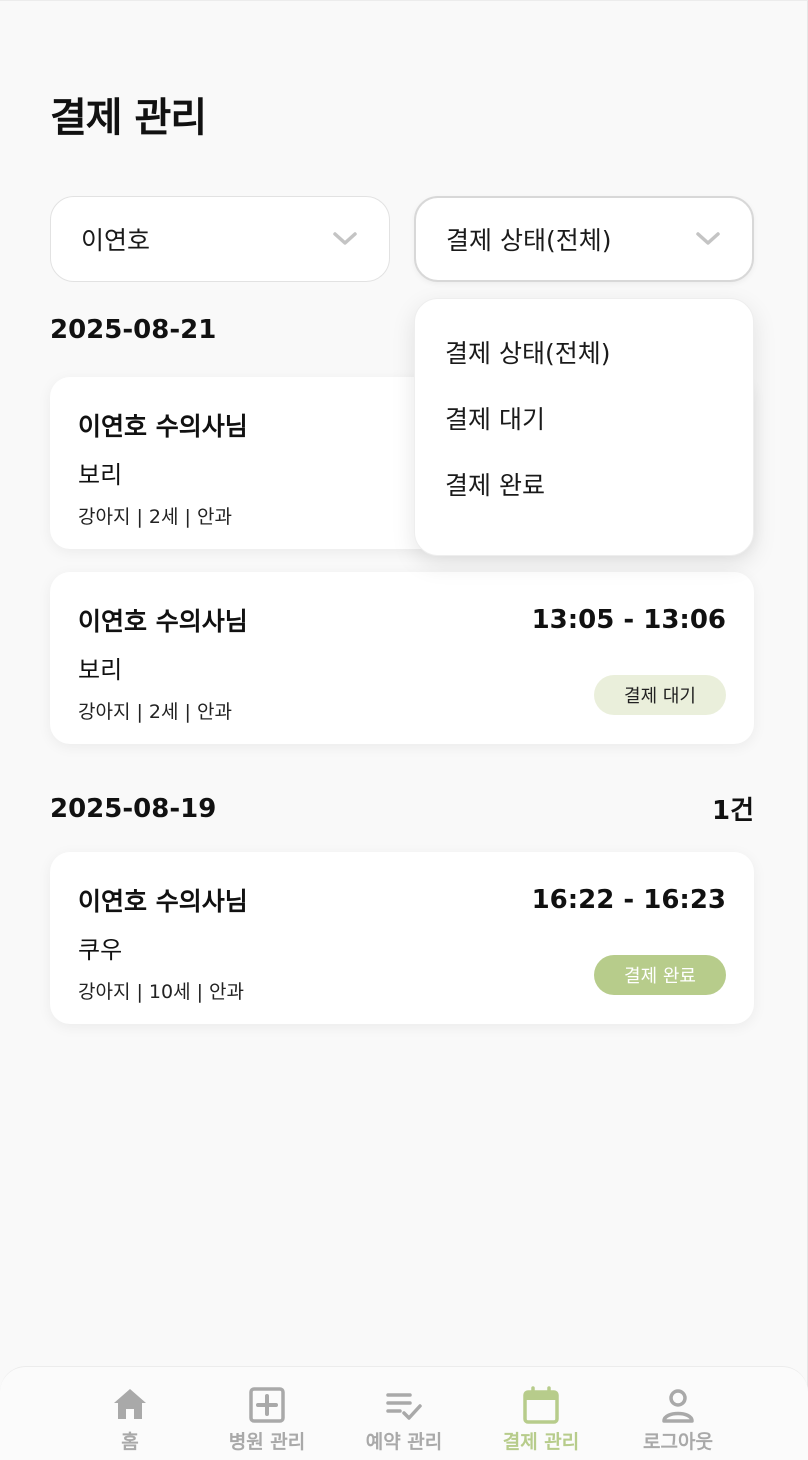  I want to click on dropdown-option-completed: 결제 완료, so click(584, 484).